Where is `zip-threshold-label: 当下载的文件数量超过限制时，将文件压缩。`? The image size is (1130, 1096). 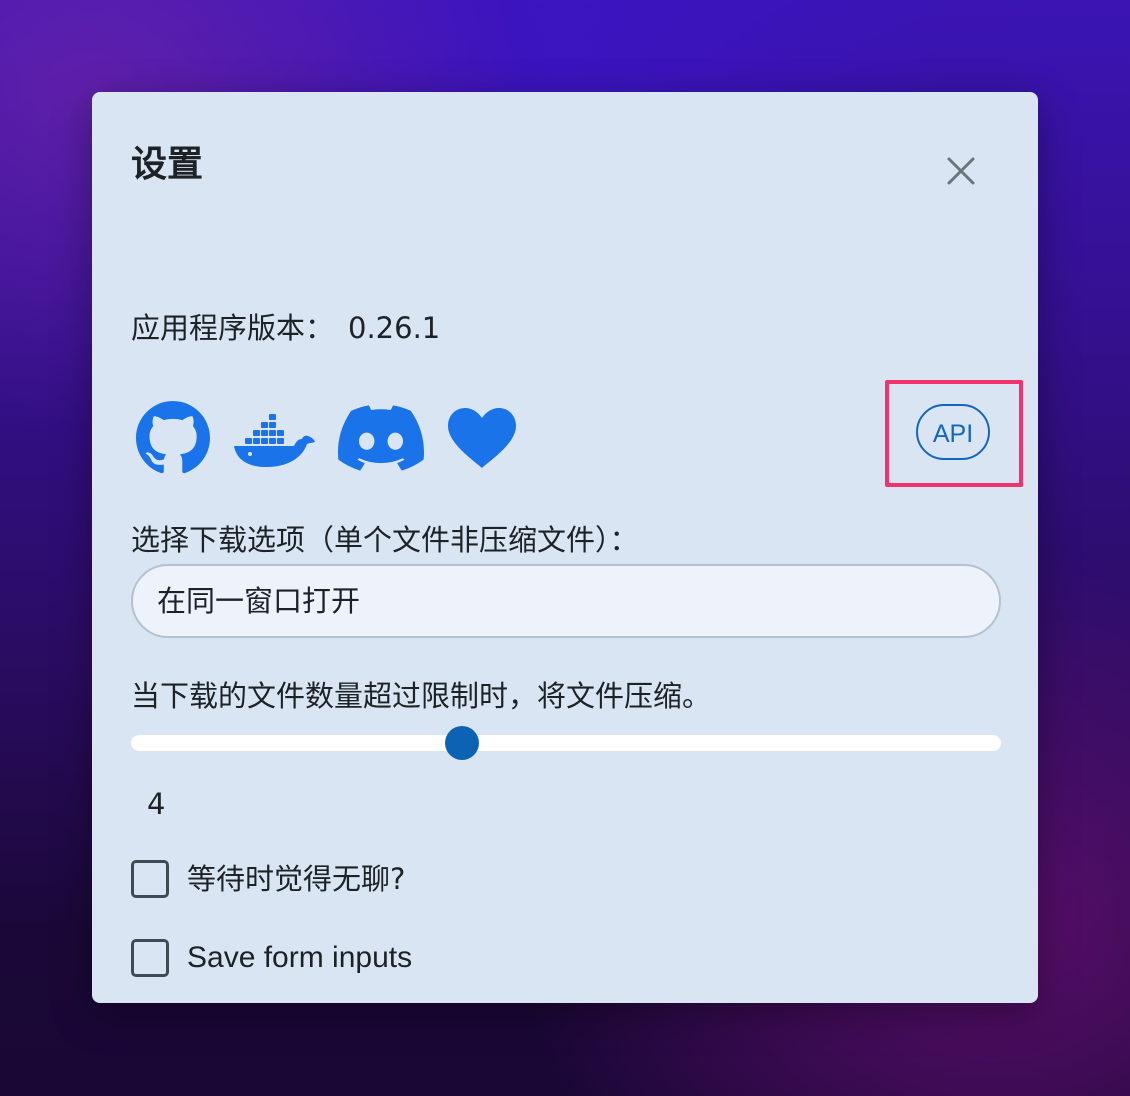
zip-threshold-label: 当下载的文件数量超过限制时，将文件压缩。 is located at coordinates (421, 696).